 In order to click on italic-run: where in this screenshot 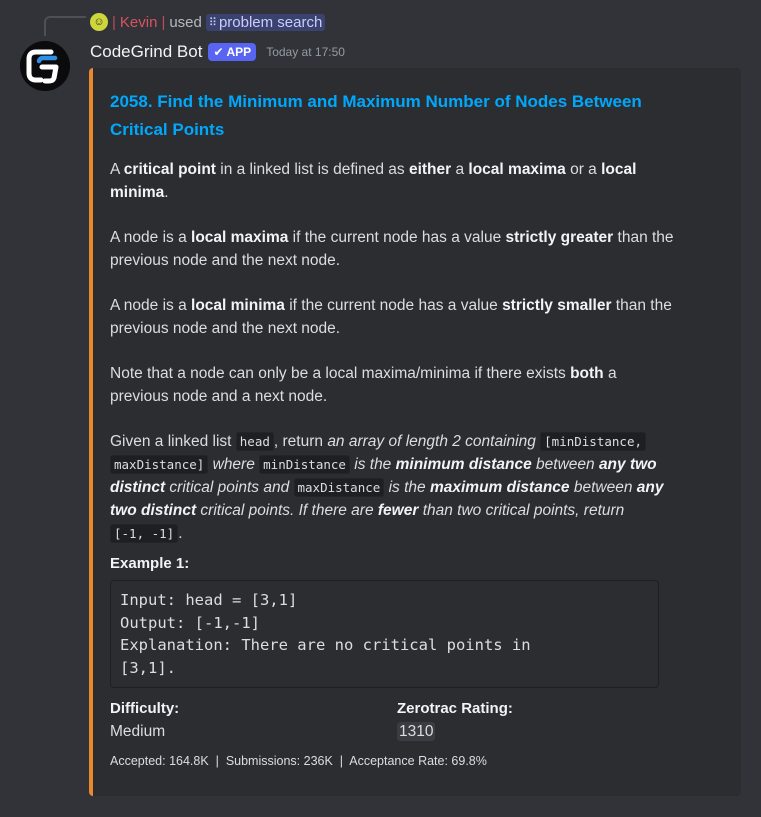, I will do `click(234, 464)`.